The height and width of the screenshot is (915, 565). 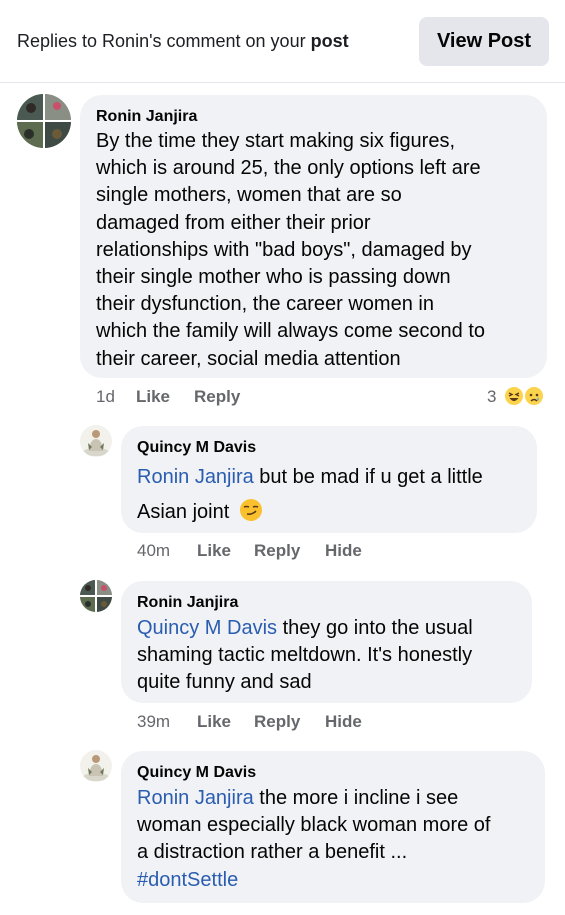 I want to click on reply-line-rest: the more i incline i see, so click(x=356, y=798).